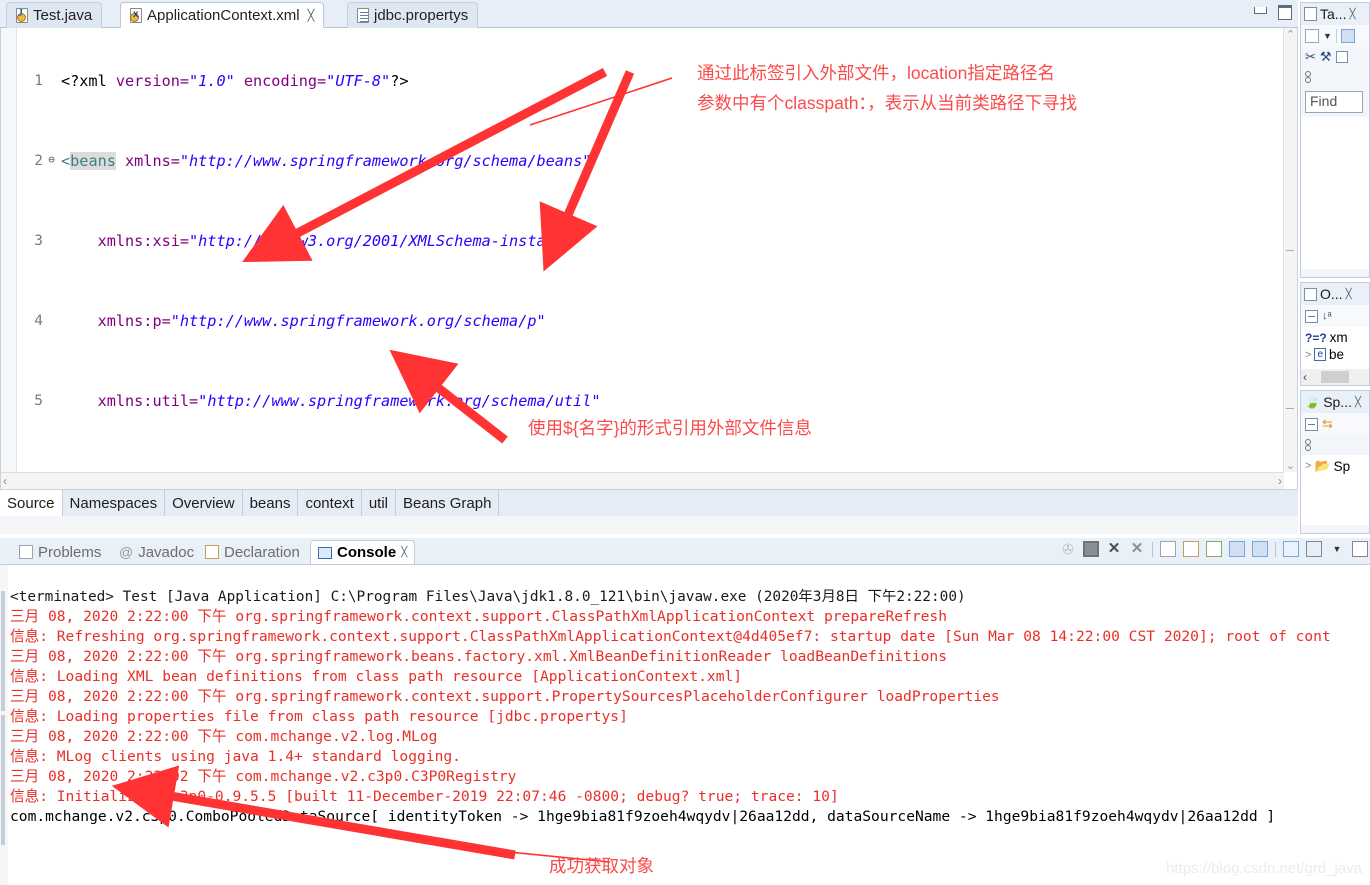 Image resolution: width=1370 pixels, height=885 pixels. Describe the element at coordinates (642, 480) in the screenshot. I see `editor-horizontal-scrollbar: ‹ ›` at that location.